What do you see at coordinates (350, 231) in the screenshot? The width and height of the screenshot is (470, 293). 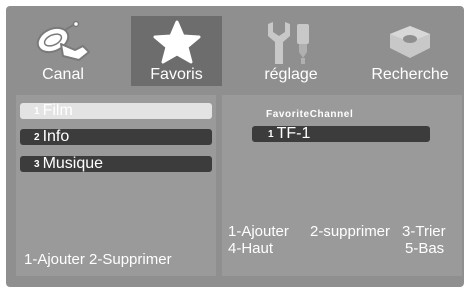 I see `help-delete: 2-supprimer` at bounding box center [350, 231].